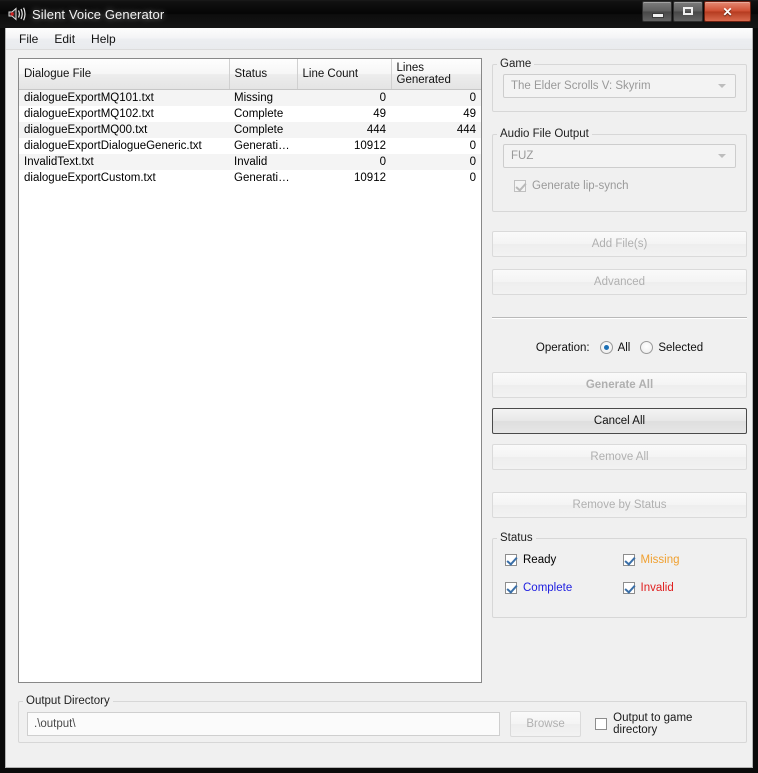 The height and width of the screenshot is (773, 758). What do you see at coordinates (17, 14) in the screenshot?
I see `speaker-muted-icon` at bounding box center [17, 14].